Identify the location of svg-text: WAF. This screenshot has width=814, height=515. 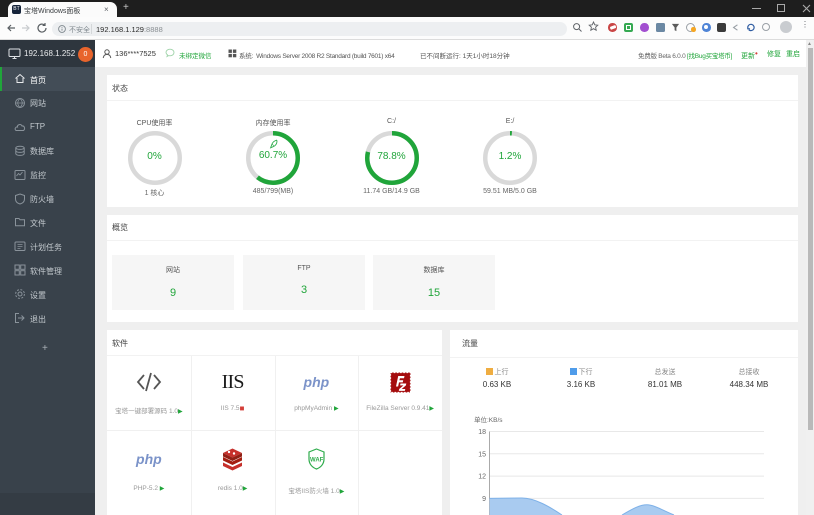
(317, 460).